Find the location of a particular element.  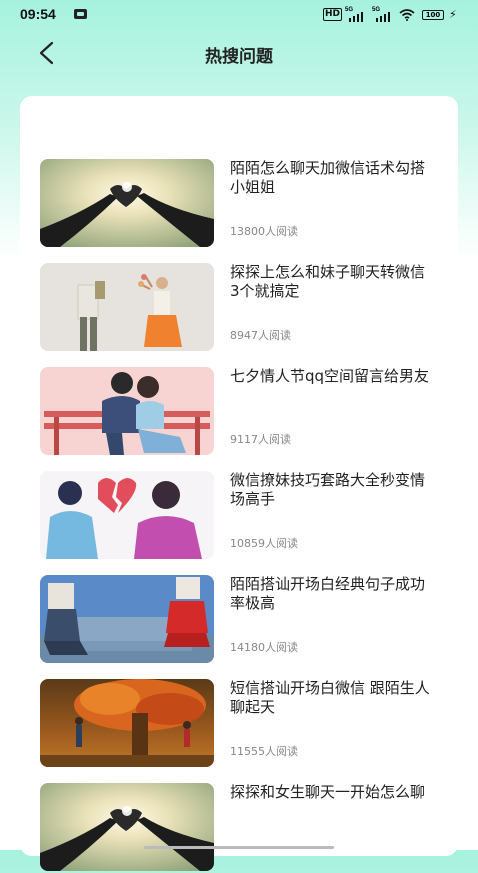

article-title: 短信搭讪开场白微信 跟陌生人聊起天 is located at coordinates (330, 697).